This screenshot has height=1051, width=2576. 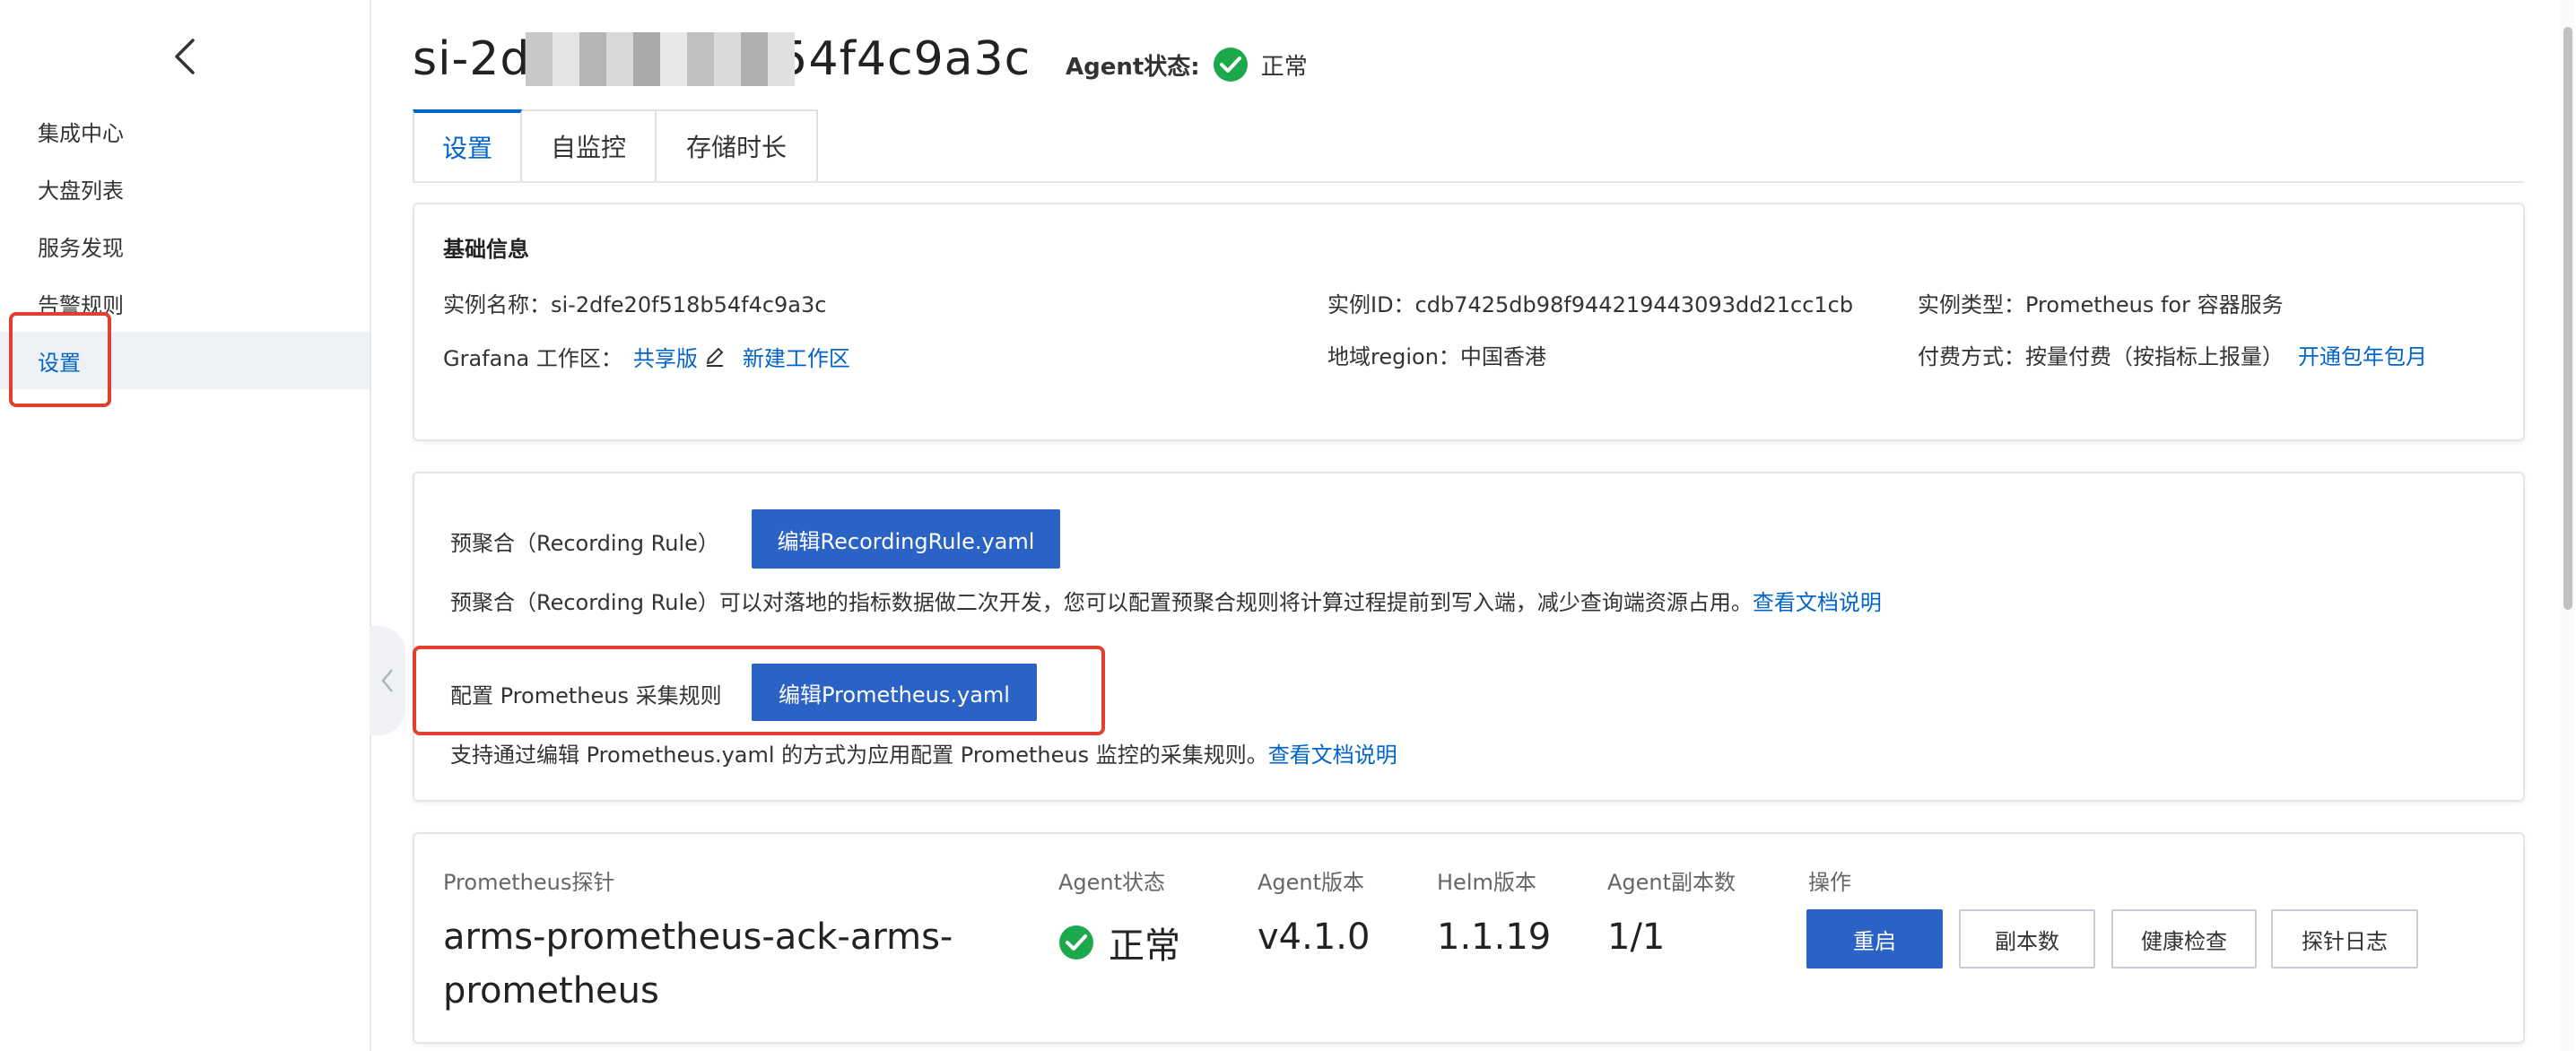 I want to click on grafana-shared-link: 共享版, so click(x=665, y=356).